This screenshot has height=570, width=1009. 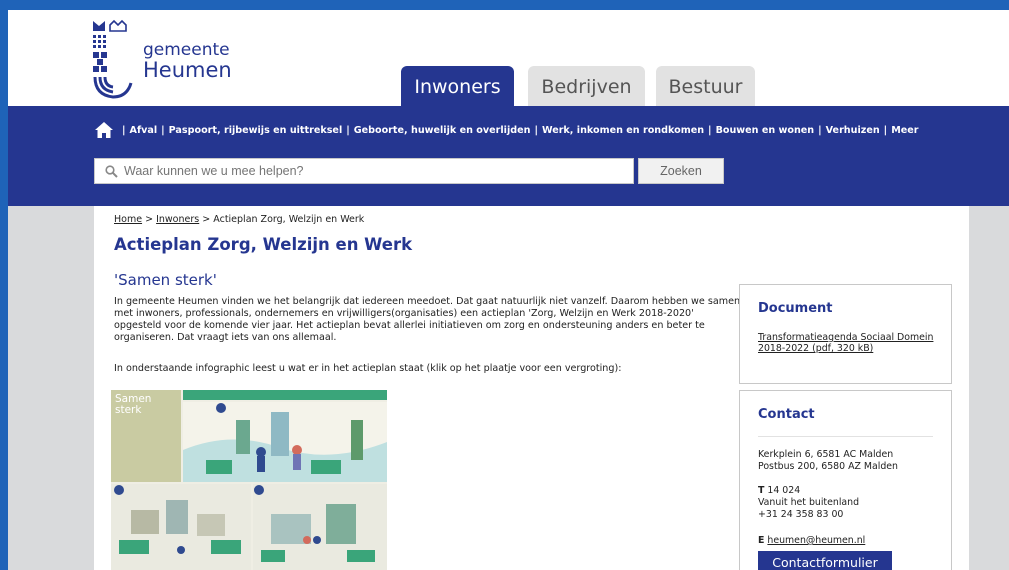 What do you see at coordinates (623, 130) in the screenshot?
I see `nav-link-werk: Werk, inkomen en rondkomen` at bounding box center [623, 130].